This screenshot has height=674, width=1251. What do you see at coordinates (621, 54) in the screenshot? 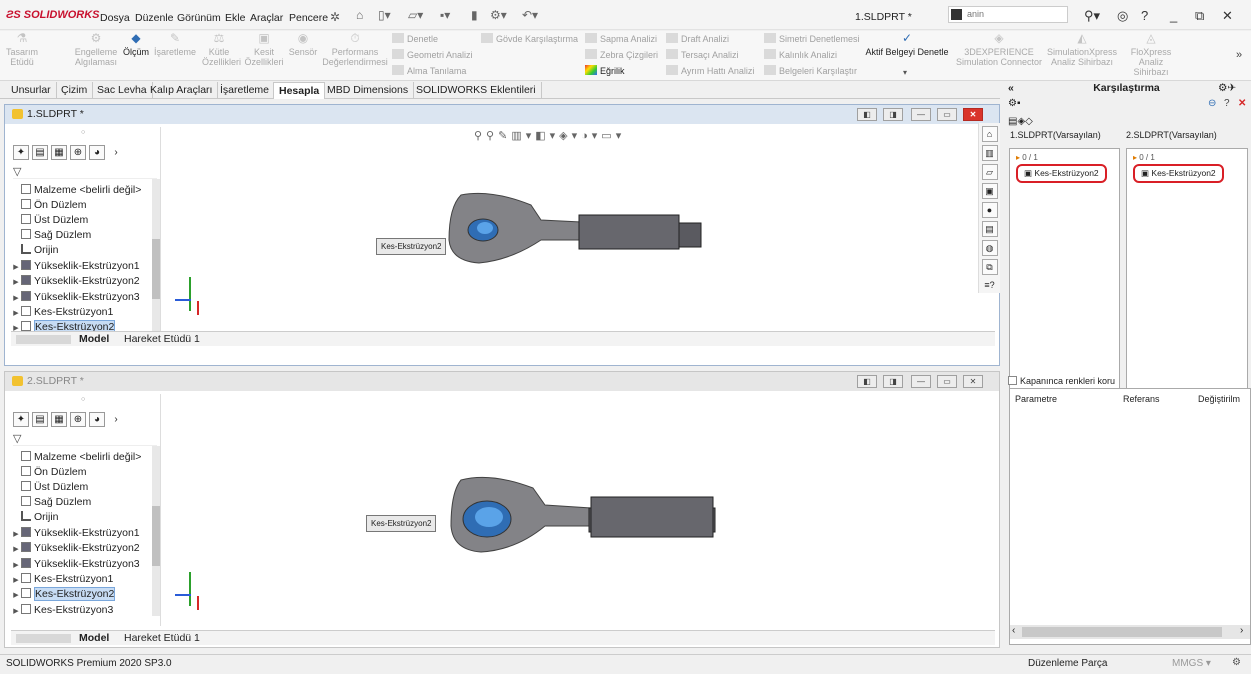
I see `zebra-stripes-button: Zebra Çizgileri` at bounding box center [621, 54].